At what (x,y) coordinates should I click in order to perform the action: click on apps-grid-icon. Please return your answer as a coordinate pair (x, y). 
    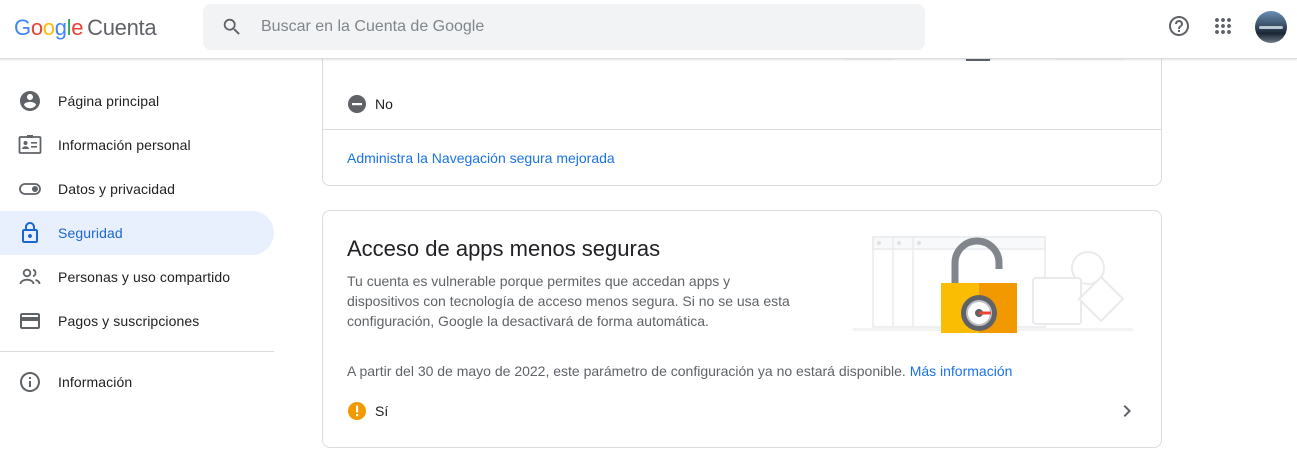
    Looking at the image, I should click on (1223, 26).